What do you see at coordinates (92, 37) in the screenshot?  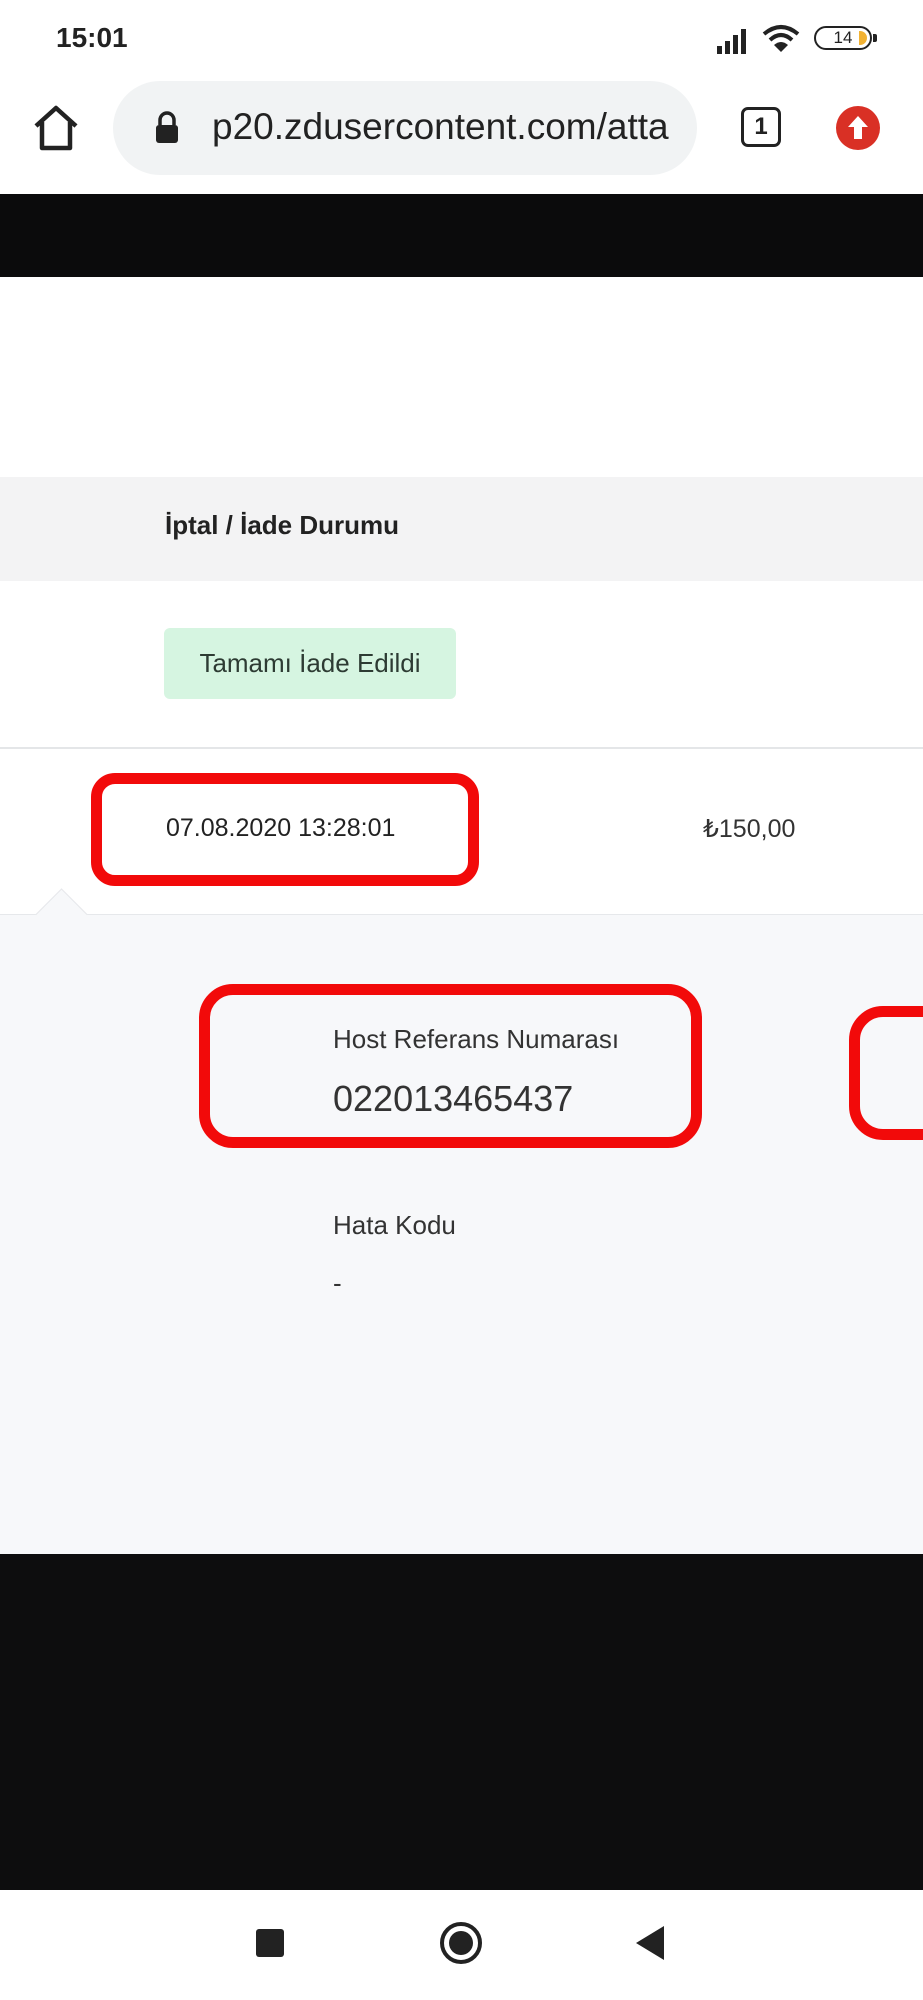 I see `status-time: 15:01` at bounding box center [92, 37].